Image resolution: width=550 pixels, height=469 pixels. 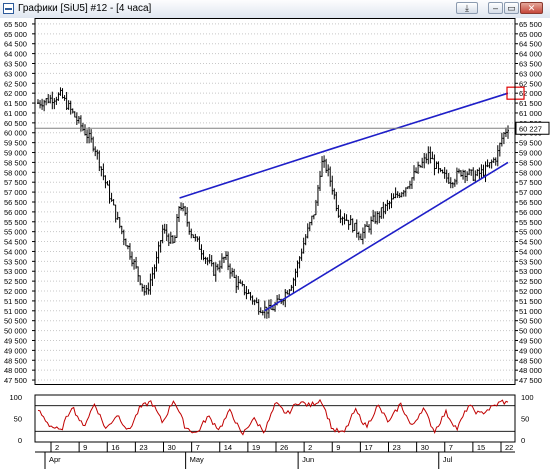 What do you see at coordinates (55, 459) in the screenshot?
I see `month-label: Apr` at bounding box center [55, 459].